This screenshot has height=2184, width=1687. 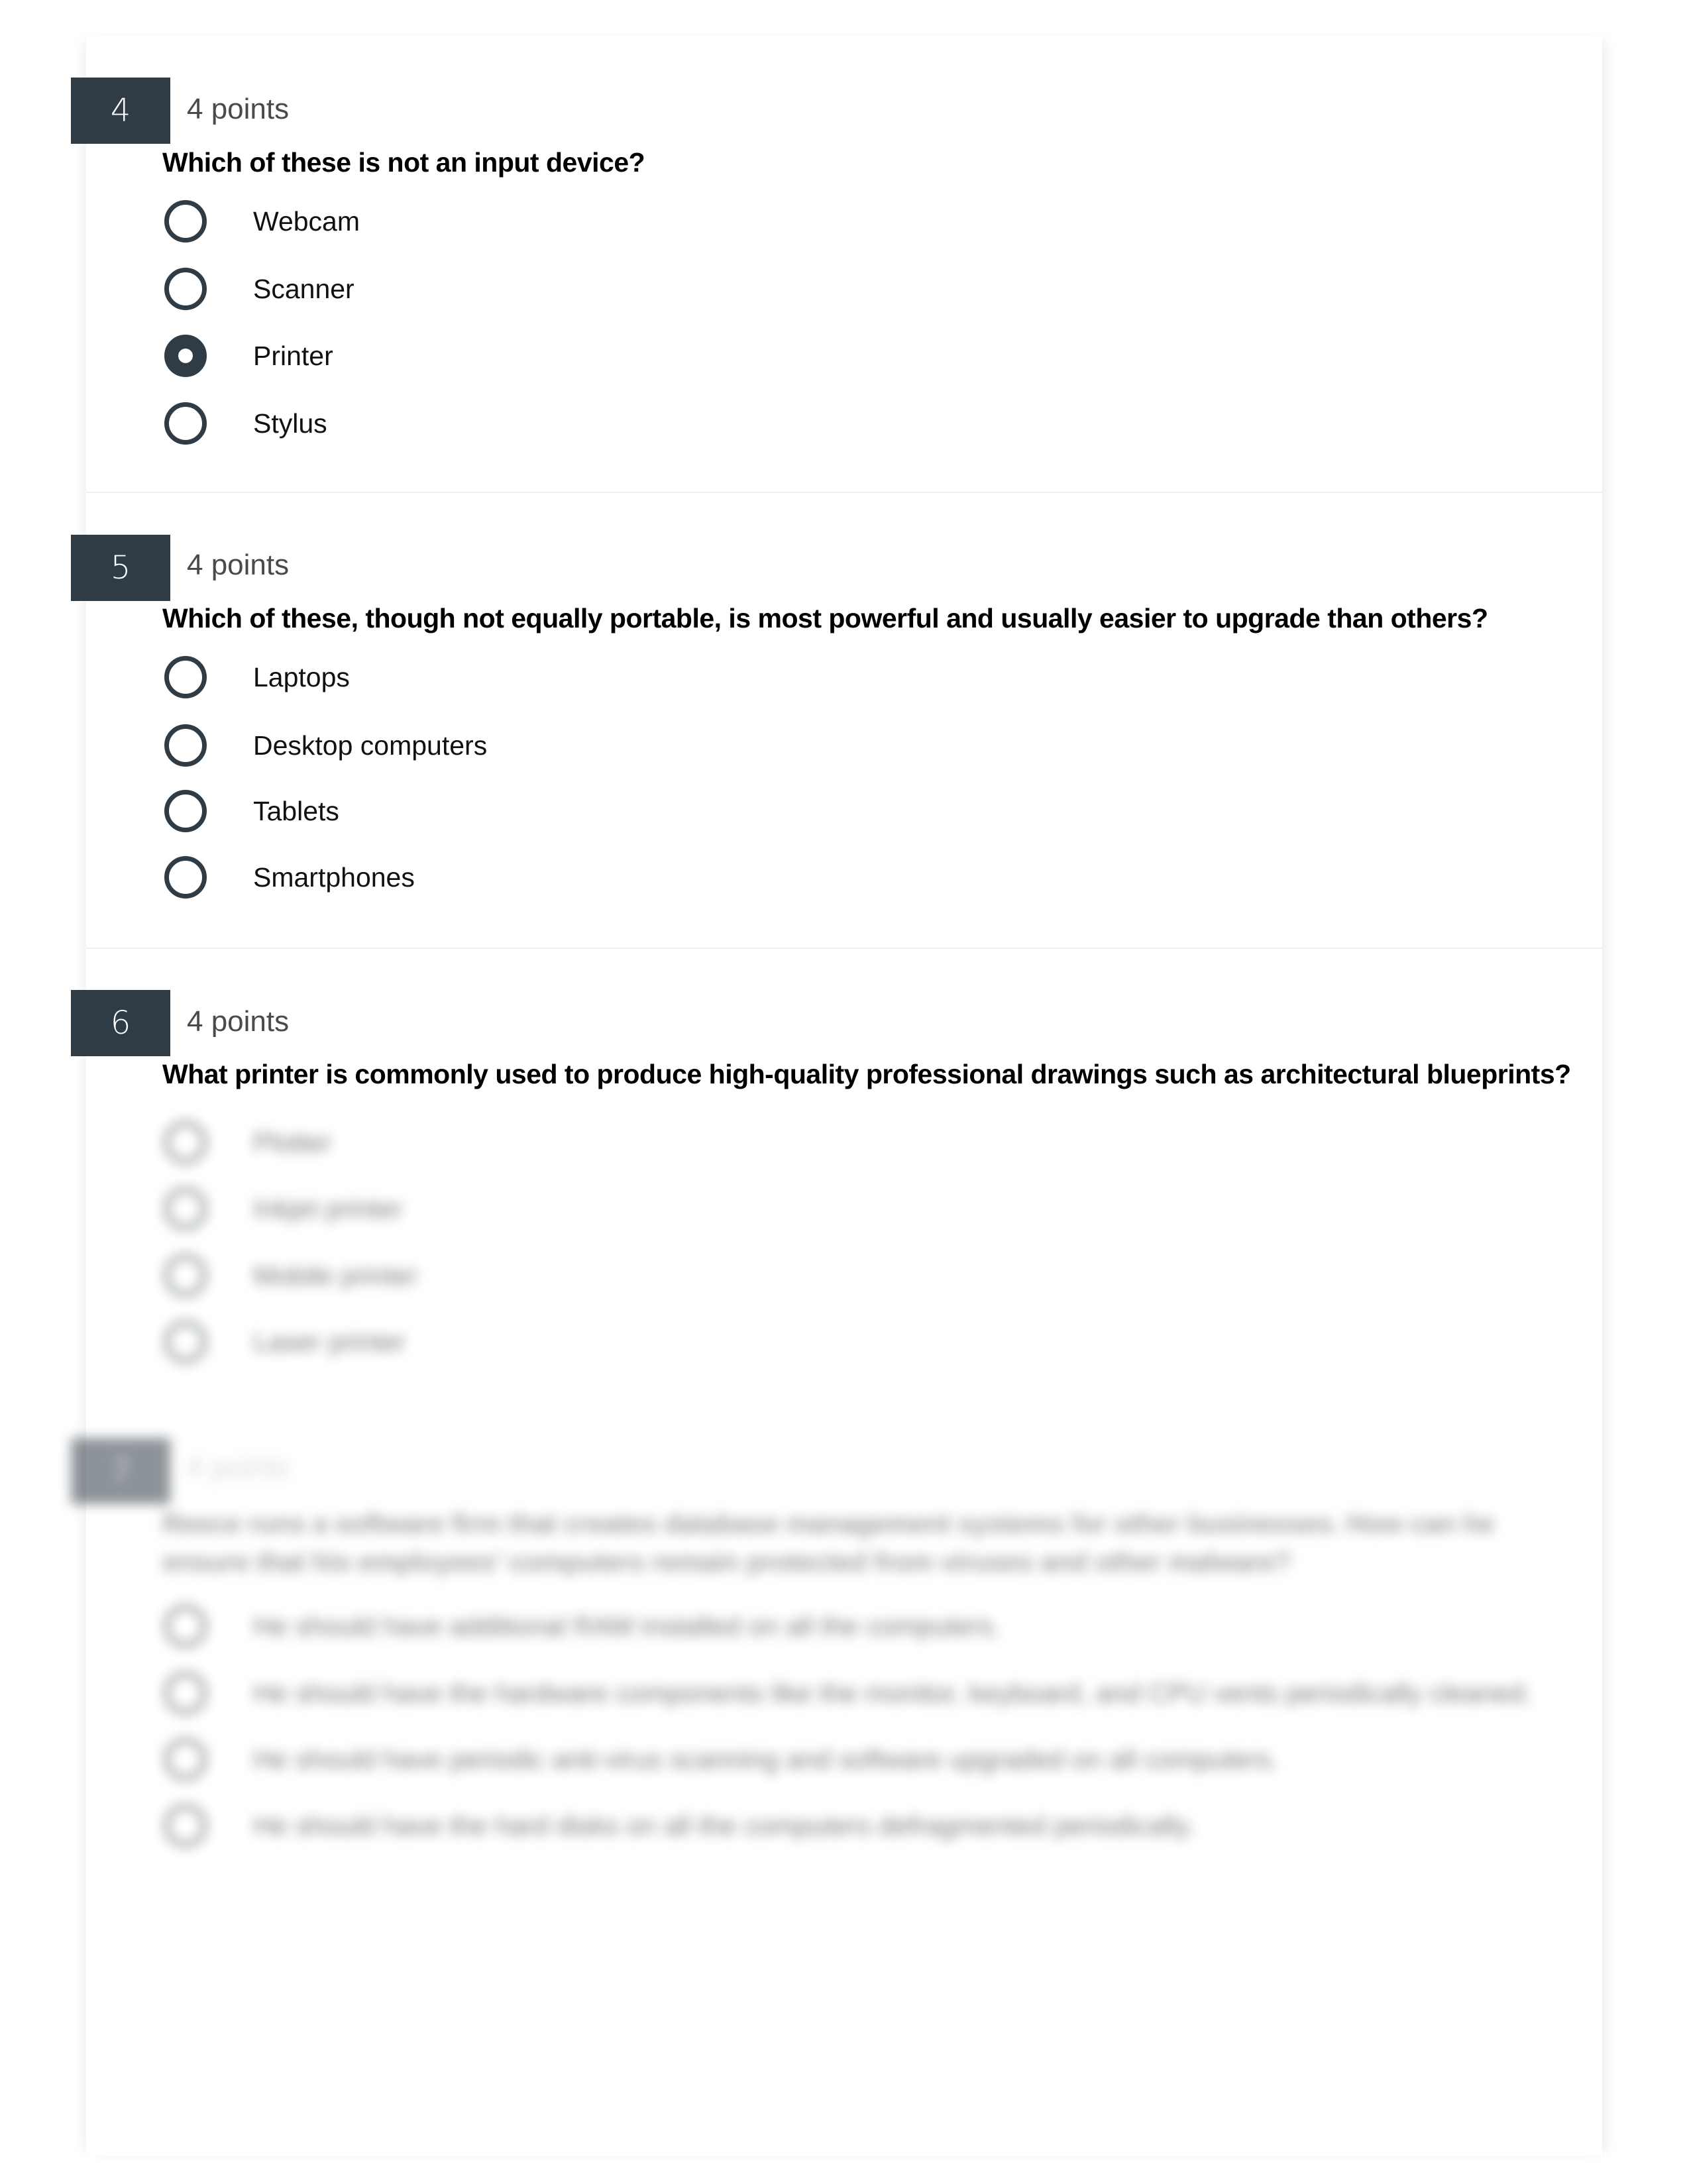 I want to click on option-label: Plotter, so click(x=292, y=1142).